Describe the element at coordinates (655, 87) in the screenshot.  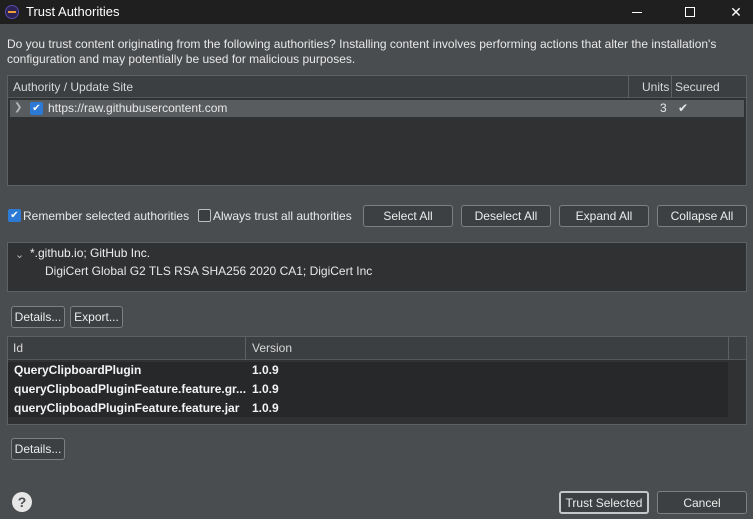
I see `column-units: Units` at that location.